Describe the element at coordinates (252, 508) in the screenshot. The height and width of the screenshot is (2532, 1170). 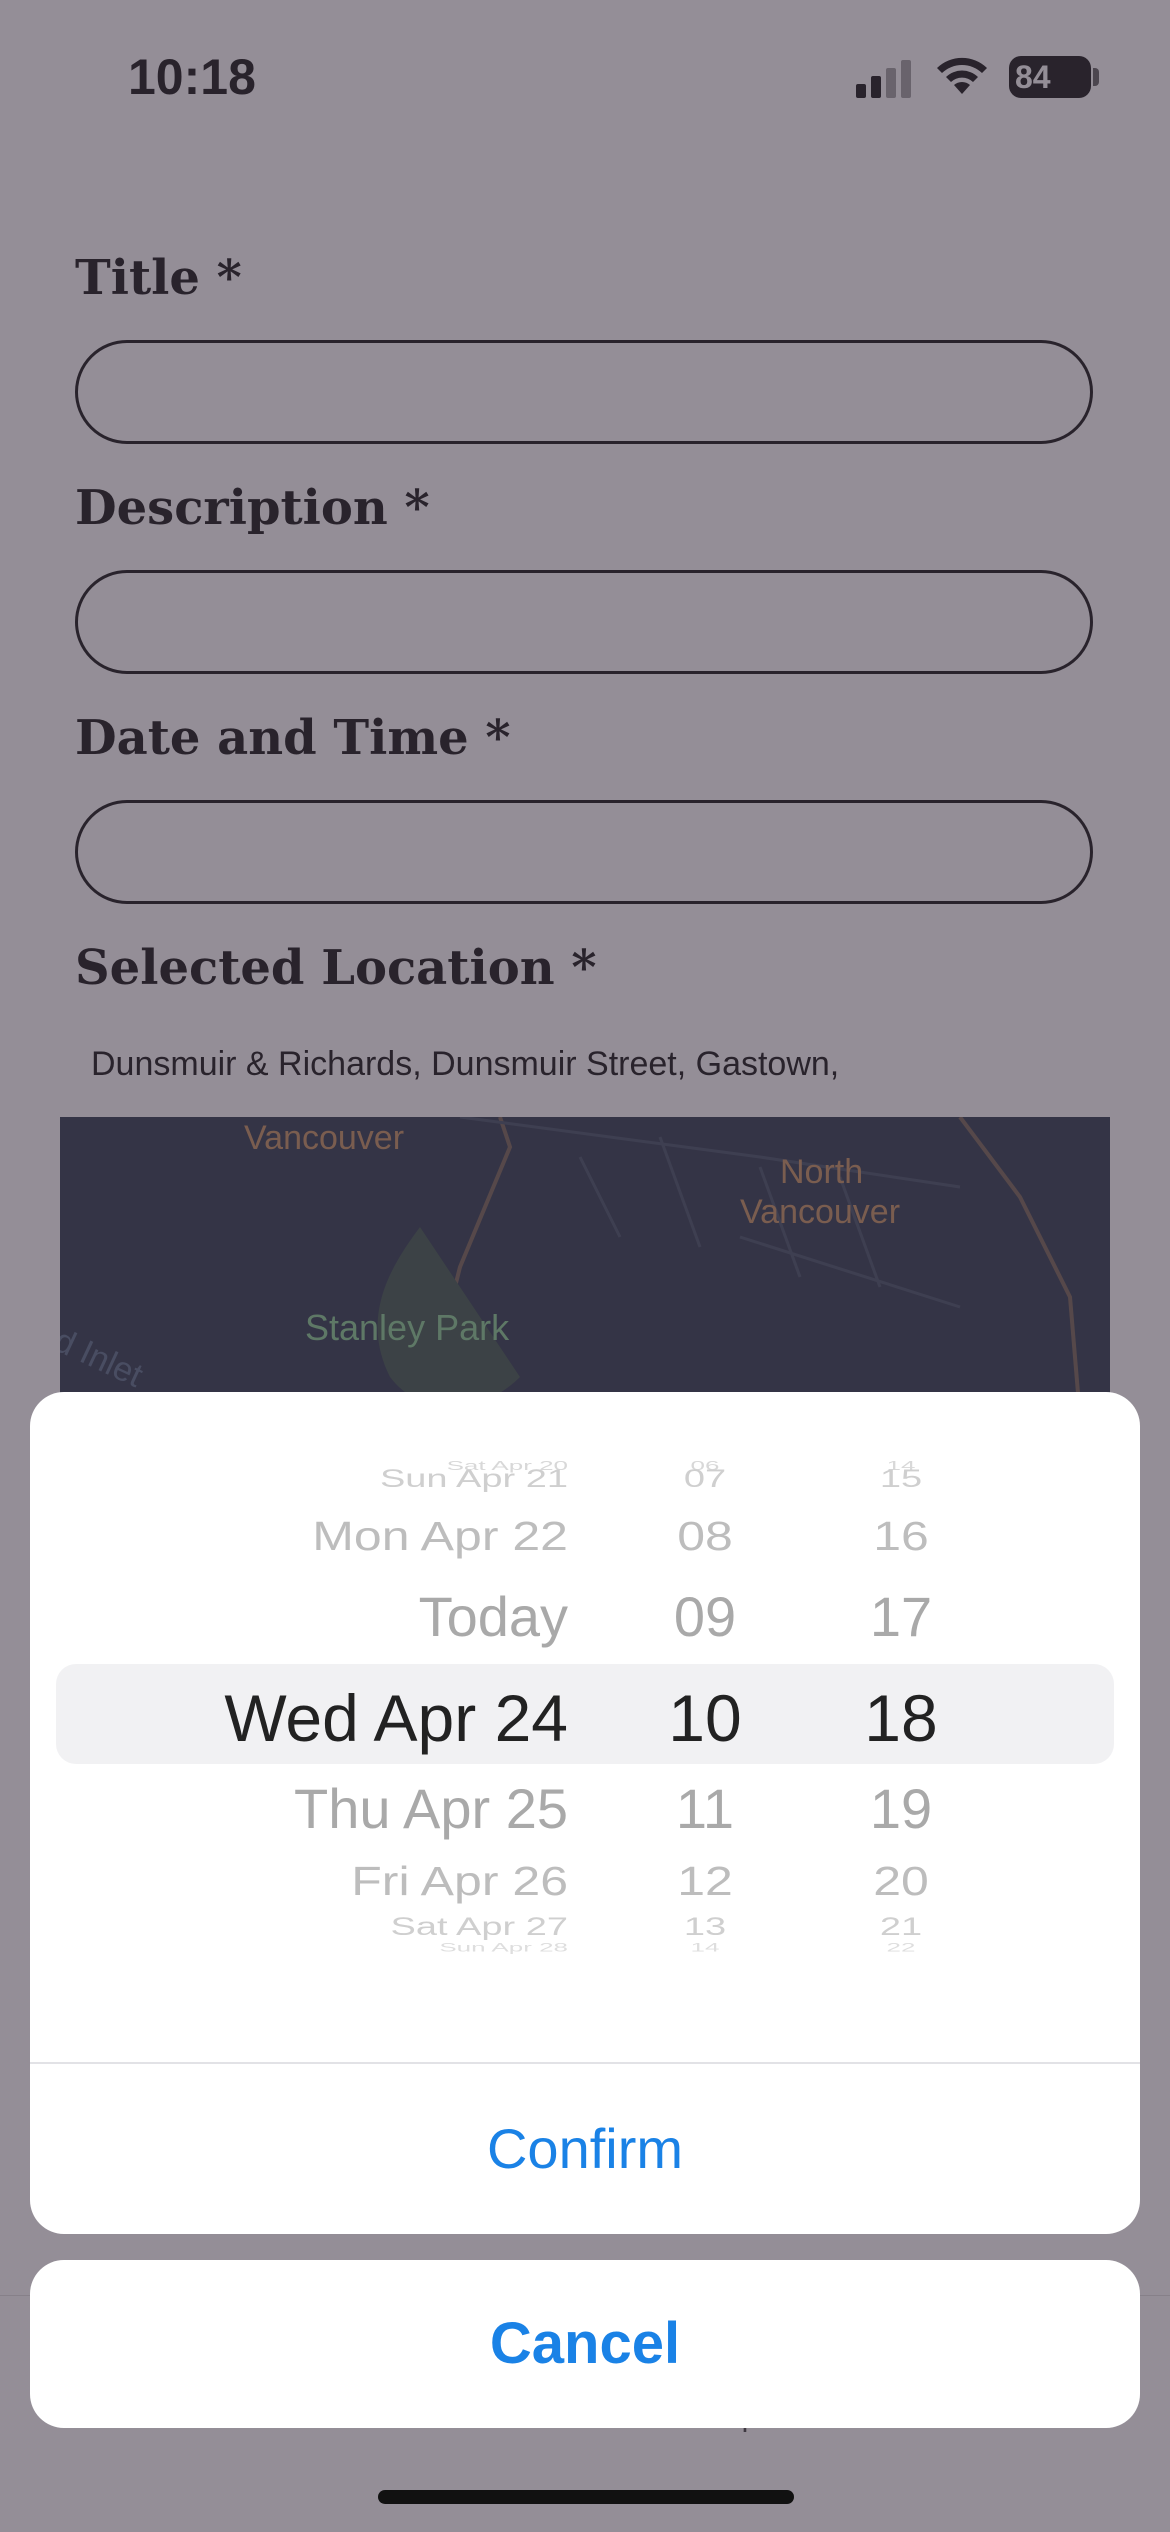
I see `description-label: Description *` at that location.